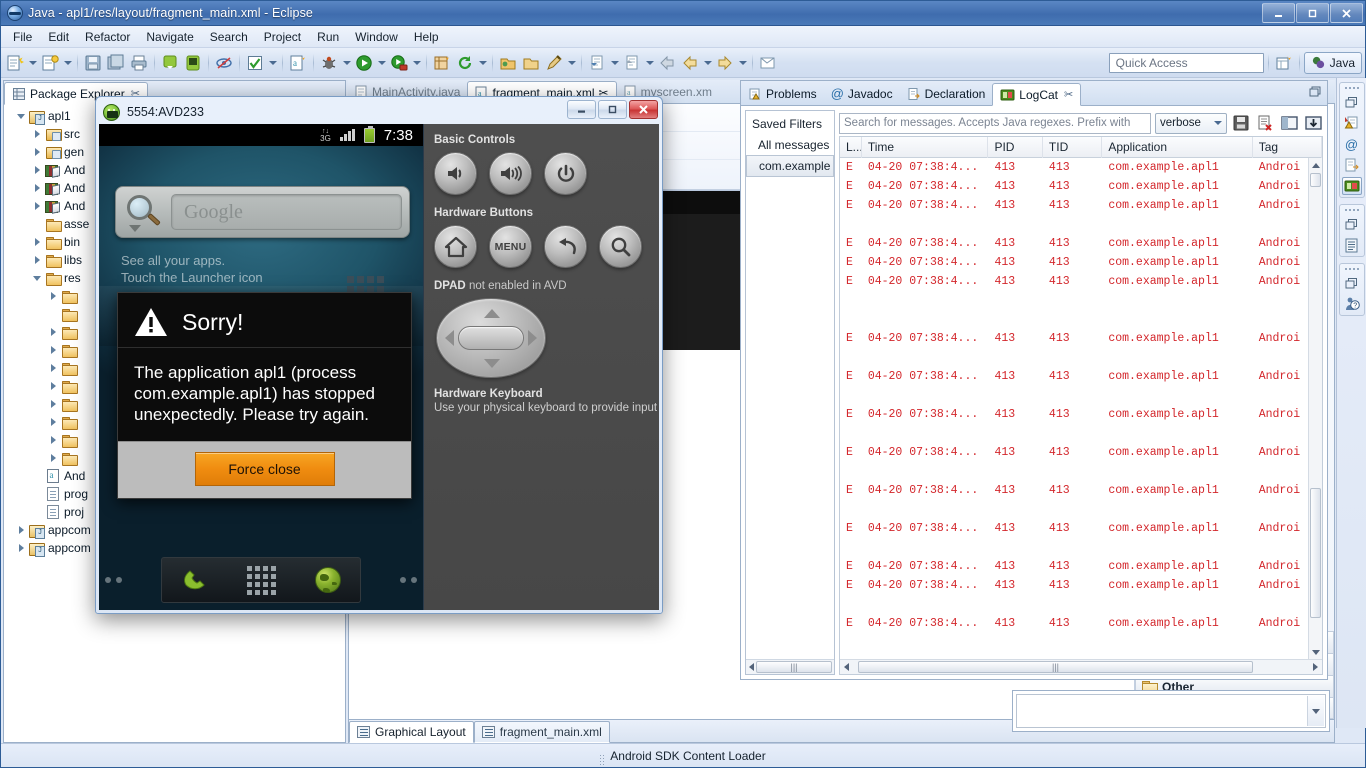 Image resolution: width=1366 pixels, height=768 pixels. I want to click on emulator-close-button, so click(643, 109).